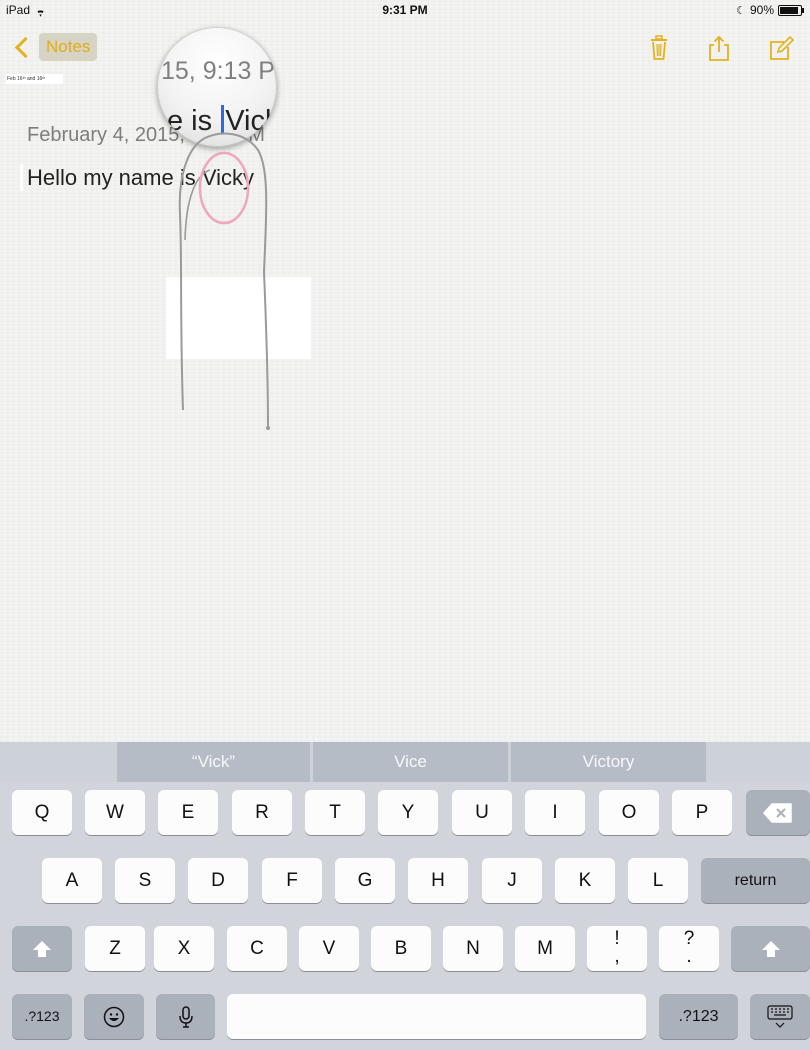 The image size is (810, 1050). I want to click on text-marker, so click(21, 177).